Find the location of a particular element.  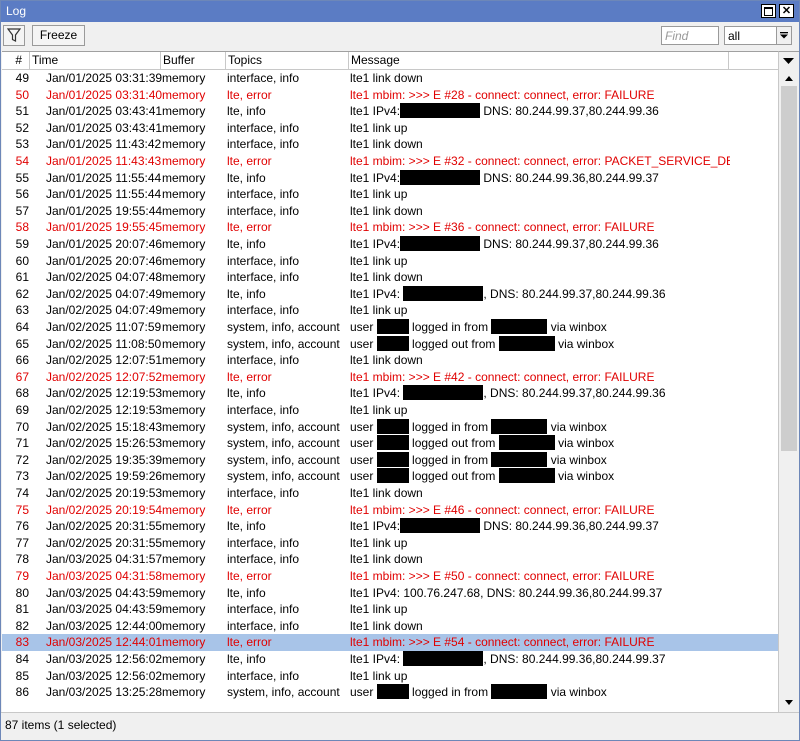

column-header-topics: Topics is located at coordinates (287, 60).